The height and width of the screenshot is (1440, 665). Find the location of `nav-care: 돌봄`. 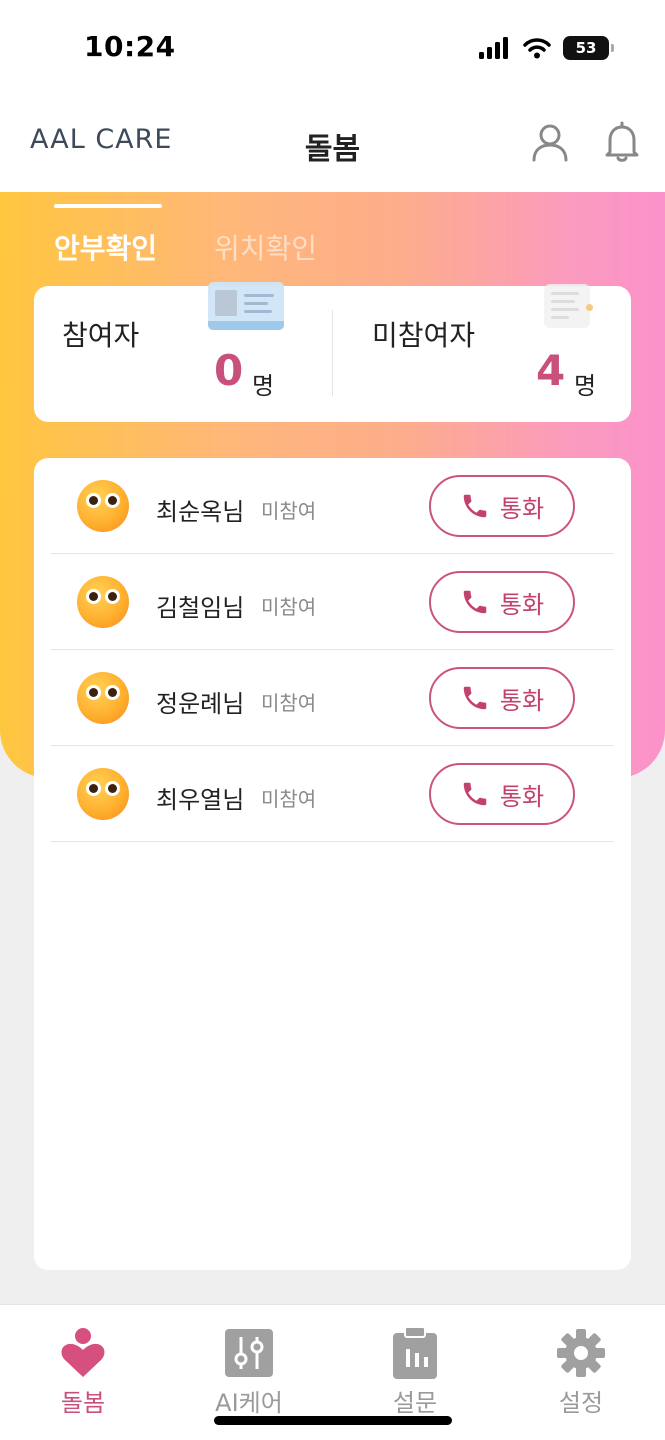

nav-care: 돌봄 is located at coordinates (83, 1372).